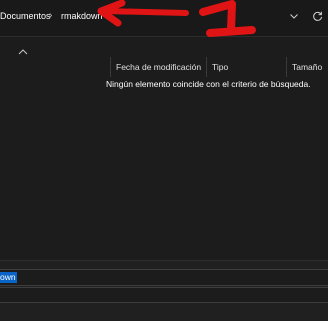 The image size is (328, 321). What do you see at coordinates (164, 18) in the screenshot?
I see `address-bar: Documentos › rmakdown` at bounding box center [164, 18].